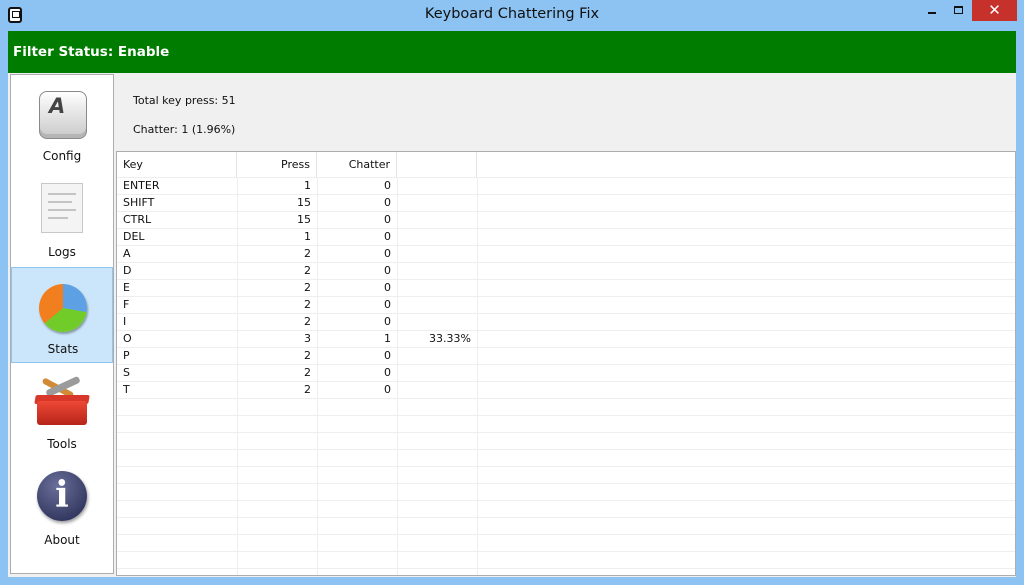 Image resolution: width=1024 pixels, height=585 pixels. Describe the element at coordinates (958, 10) in the screenshot. I see `maximize-button` at that location.